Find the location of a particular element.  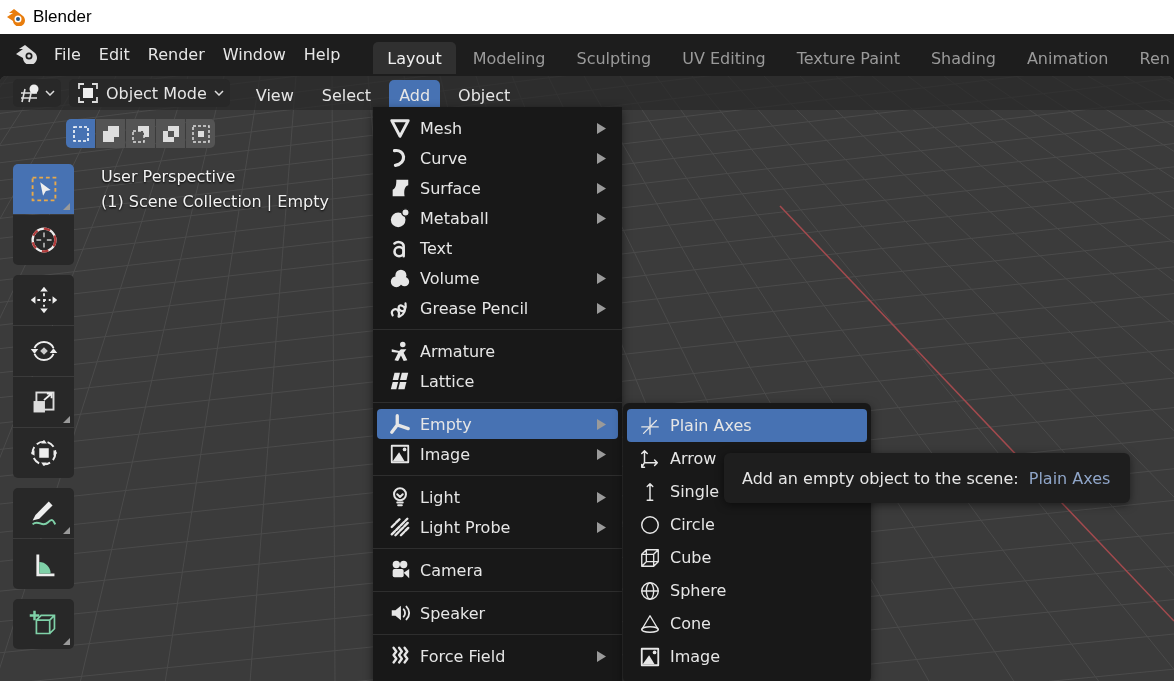

window-title: Blender is located at coordinates (62, 17).